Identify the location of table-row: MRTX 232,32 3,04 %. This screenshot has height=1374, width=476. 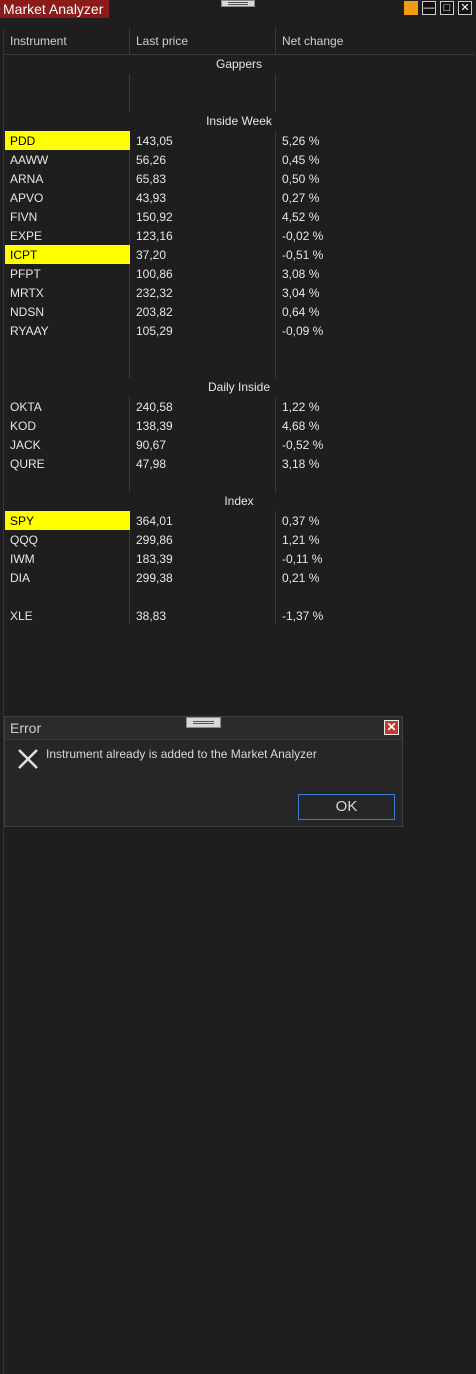
(239, 292).